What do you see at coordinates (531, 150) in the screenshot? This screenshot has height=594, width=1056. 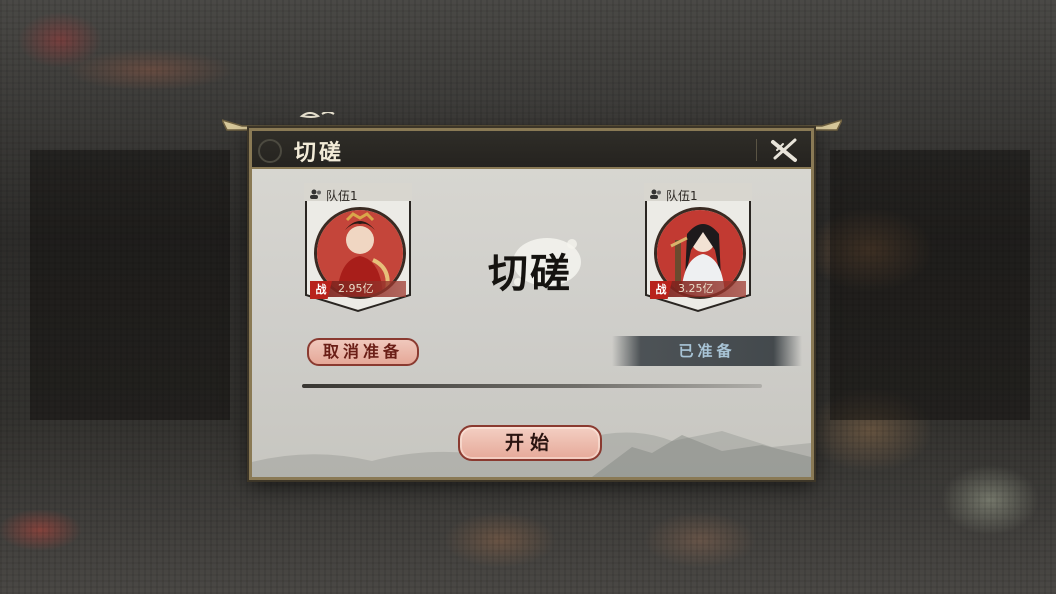 I see `dialog-title-bar: 切磋` at bounding box center [531, 150].